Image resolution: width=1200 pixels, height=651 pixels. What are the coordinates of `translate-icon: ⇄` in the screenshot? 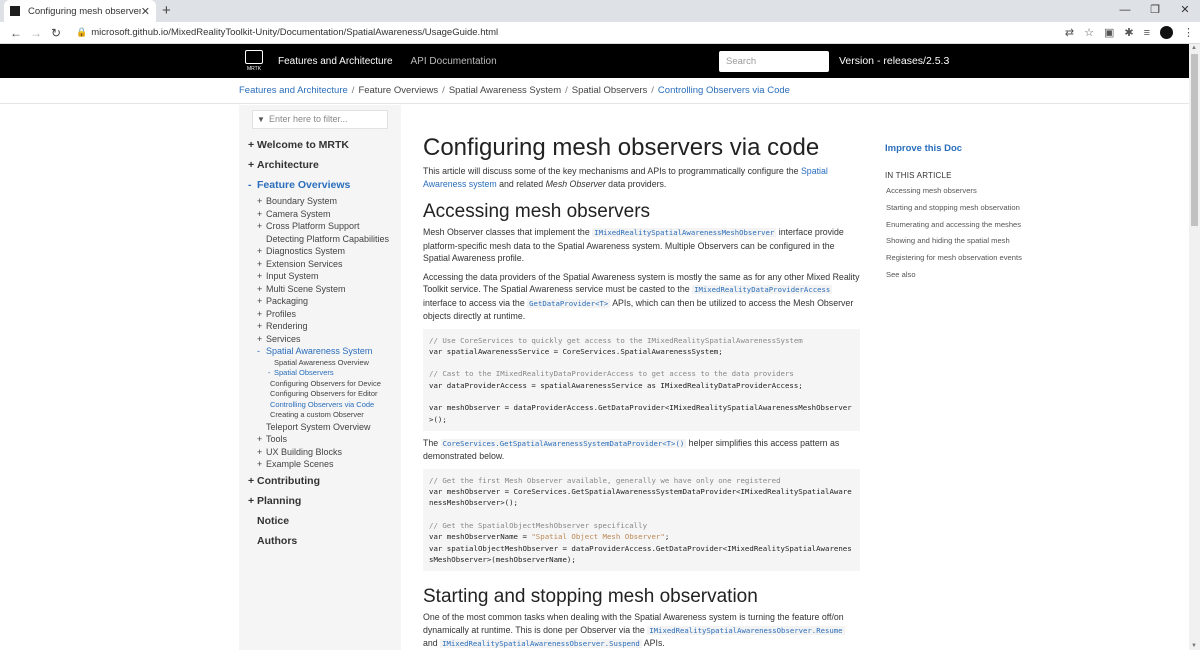 It's located at (1069, 32).